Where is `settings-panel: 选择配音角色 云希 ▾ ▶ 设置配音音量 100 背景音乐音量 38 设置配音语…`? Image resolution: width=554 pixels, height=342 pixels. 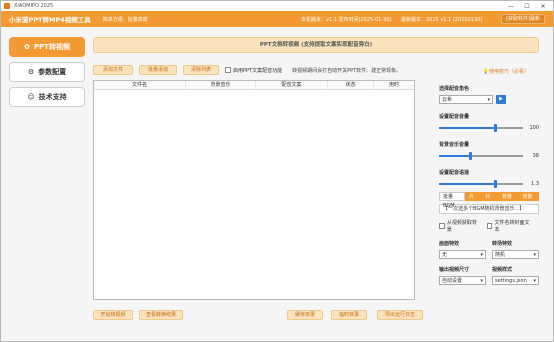 settings-panel: 选择配音角色 云希 ▾ ▶ 设置配音音量 100 背景音乐音量 38 设置配音语… is located at coordinates (489, 185).